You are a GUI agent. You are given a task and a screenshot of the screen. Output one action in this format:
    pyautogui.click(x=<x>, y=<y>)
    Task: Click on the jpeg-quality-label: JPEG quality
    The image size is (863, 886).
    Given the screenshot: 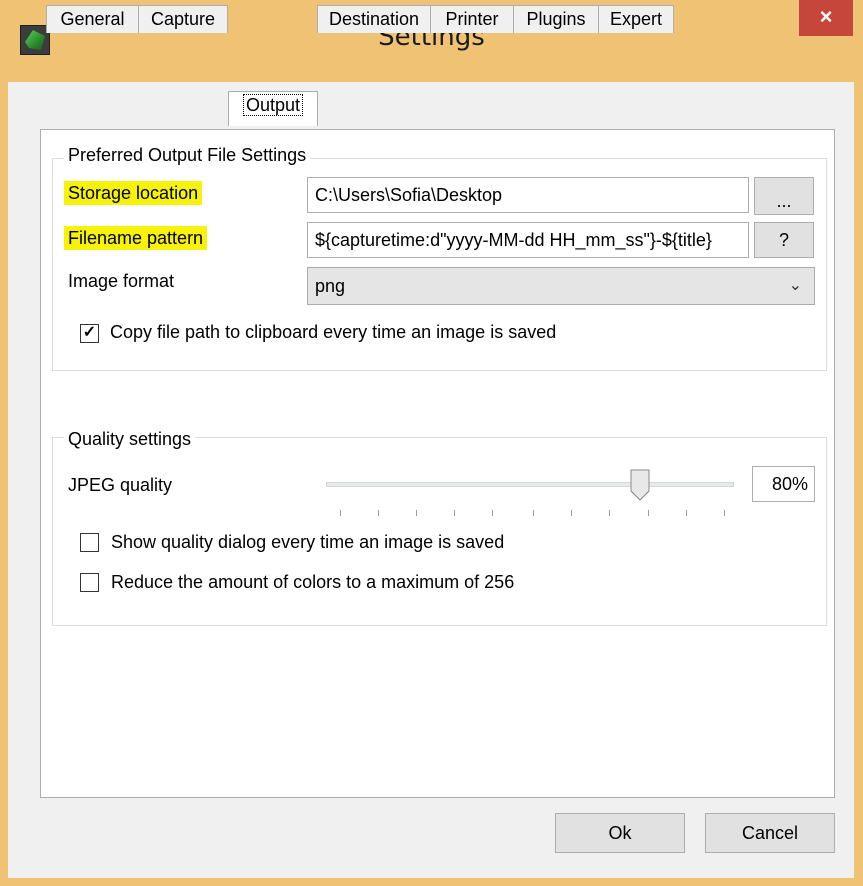 What is the action you would take?
    pyautogui.click(x=120, y=485)
    